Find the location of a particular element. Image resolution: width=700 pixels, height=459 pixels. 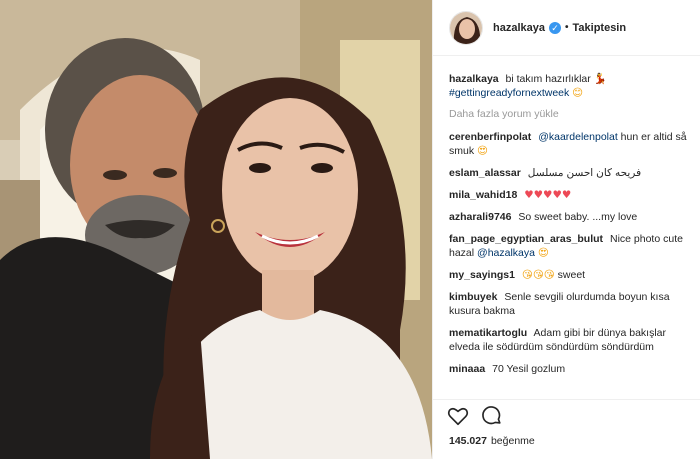

smile-emoji-icon: 😊 is located at coordinates (578, 93).